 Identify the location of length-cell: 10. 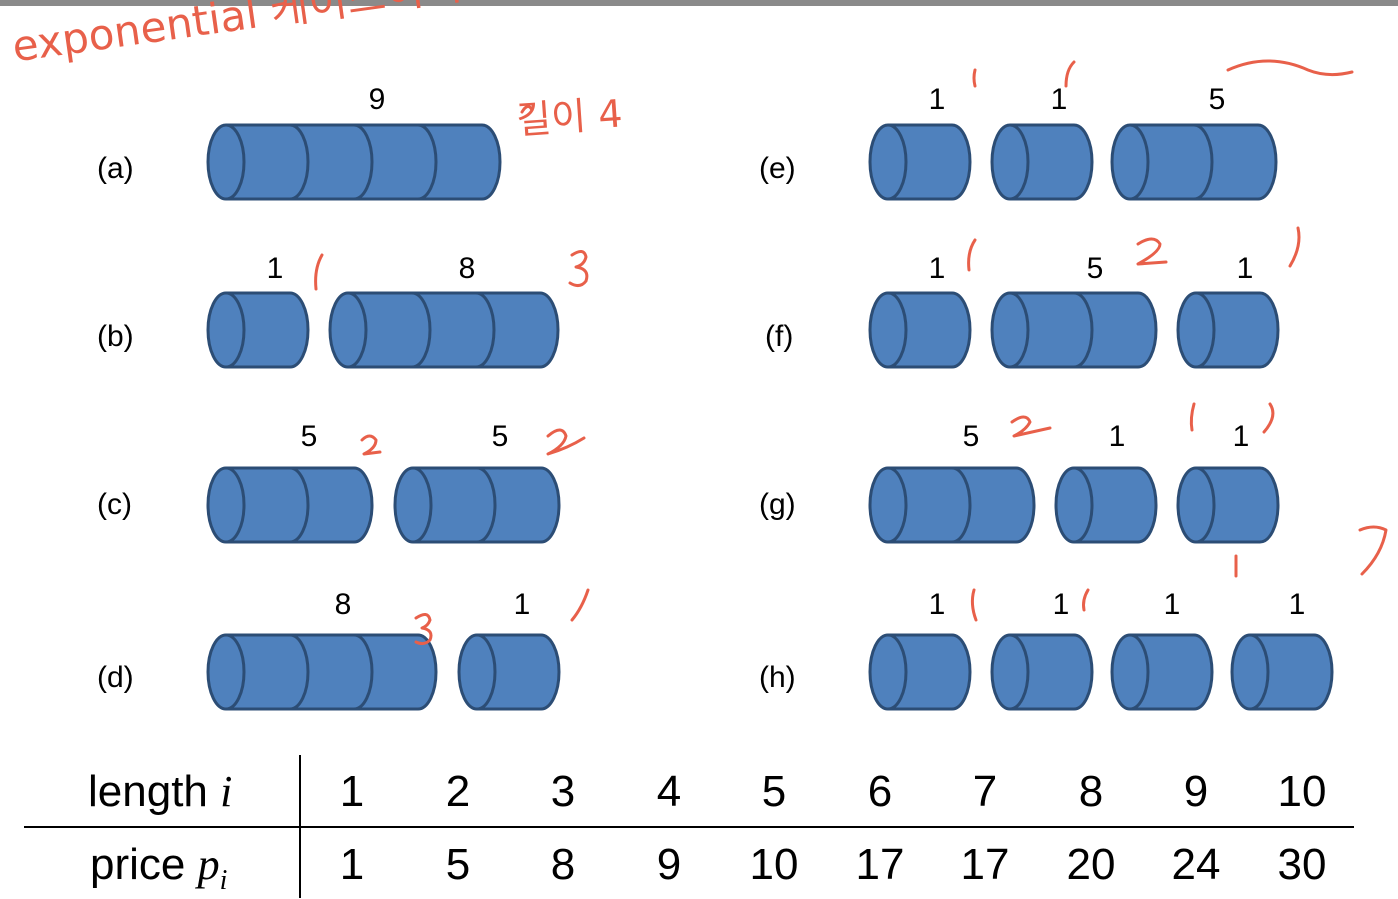
(1302, 791).